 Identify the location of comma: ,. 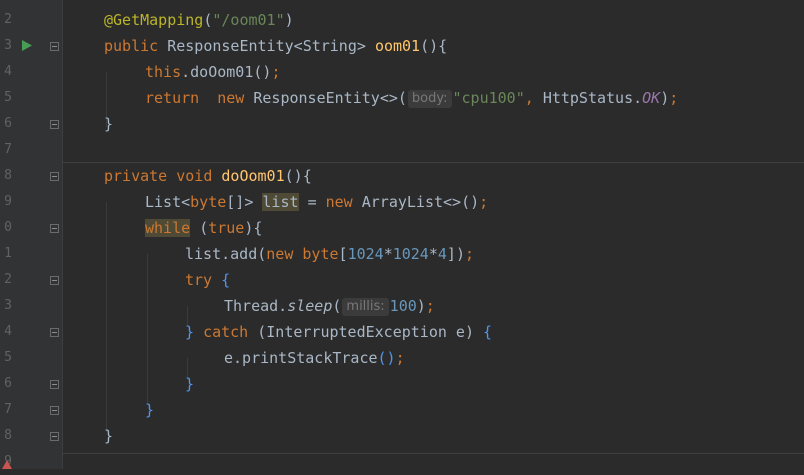
(529, 98).